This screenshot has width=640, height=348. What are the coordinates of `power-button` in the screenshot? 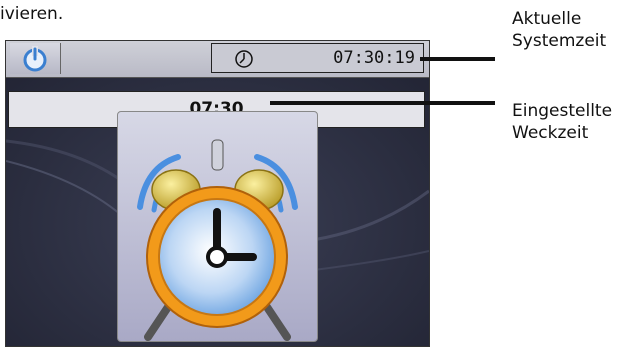 It's located at (35, 58).